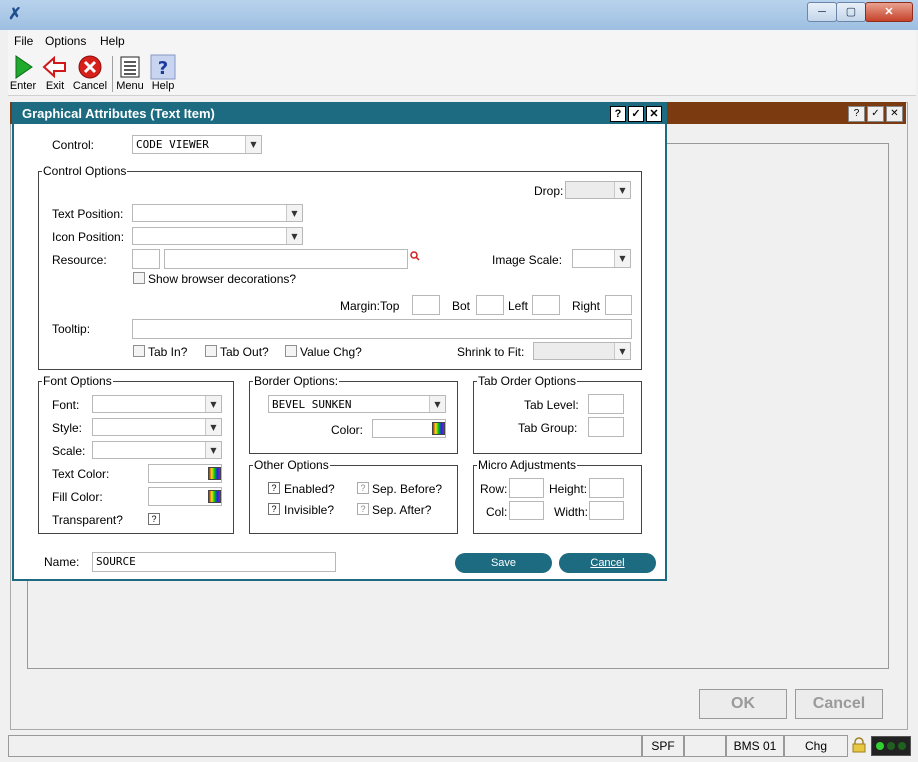 Image resolution: width=918 pixels, height=762 pixels. Describe the element at coordinates (217, 236) in the screenshot. I see `icon-position-select: ▼` at that location.